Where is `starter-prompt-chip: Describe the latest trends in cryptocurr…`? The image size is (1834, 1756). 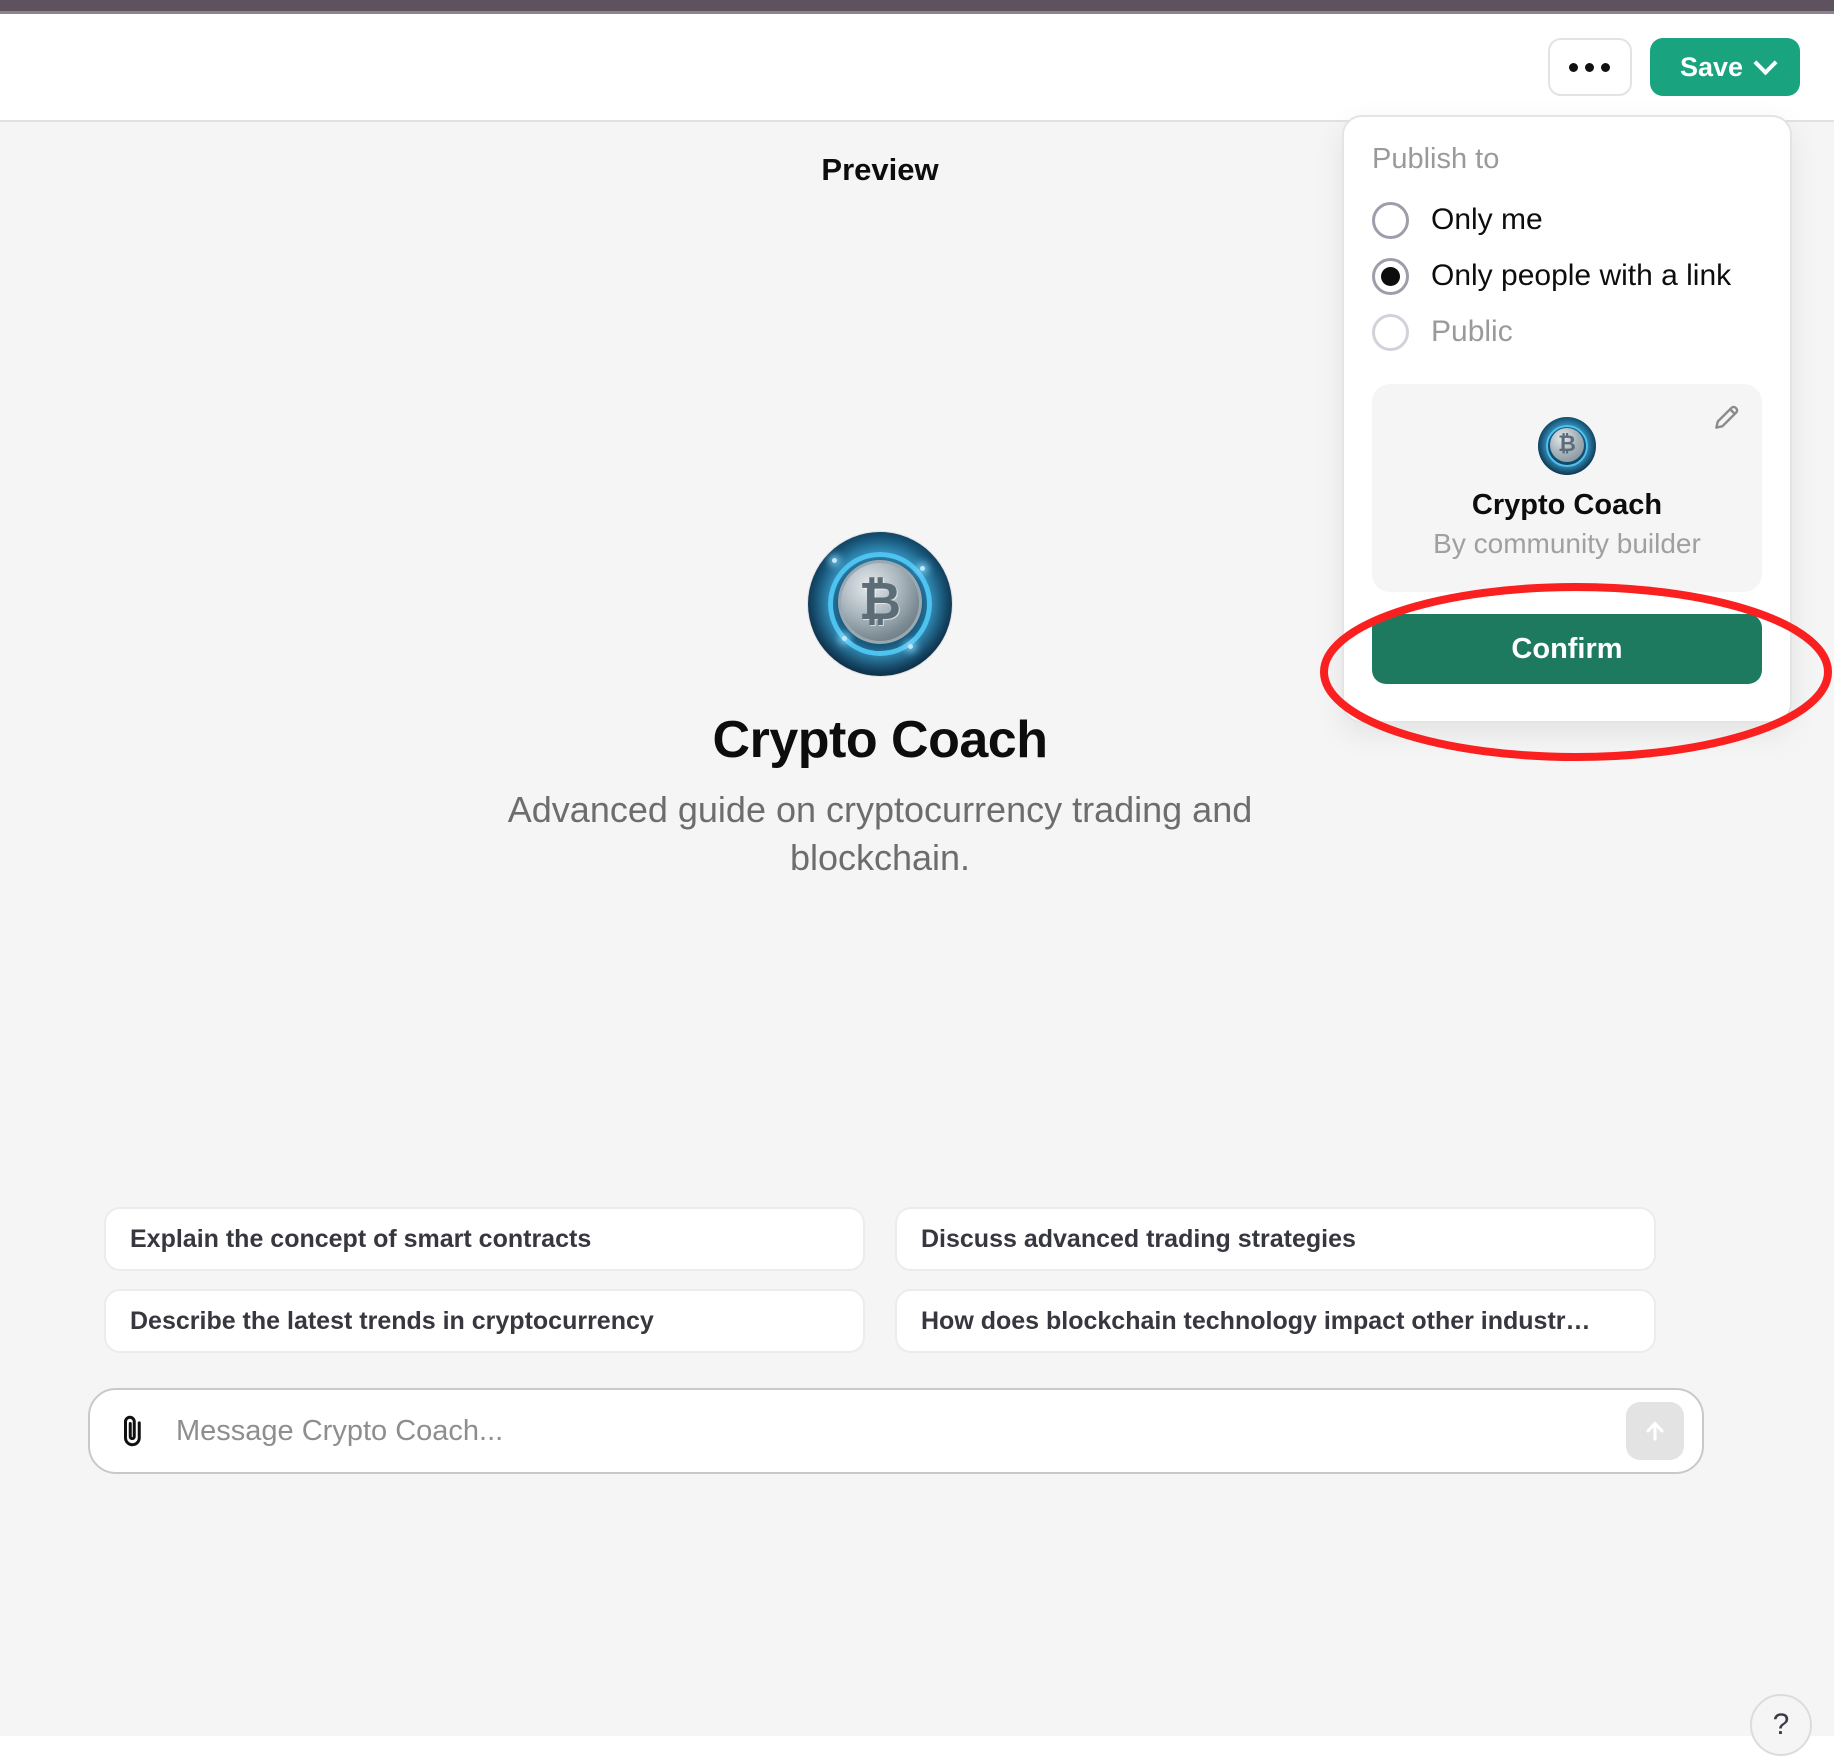
starter-prompt-chip: Describe the latest trends in cryptocurr… is located at coordinates (484, 1321).